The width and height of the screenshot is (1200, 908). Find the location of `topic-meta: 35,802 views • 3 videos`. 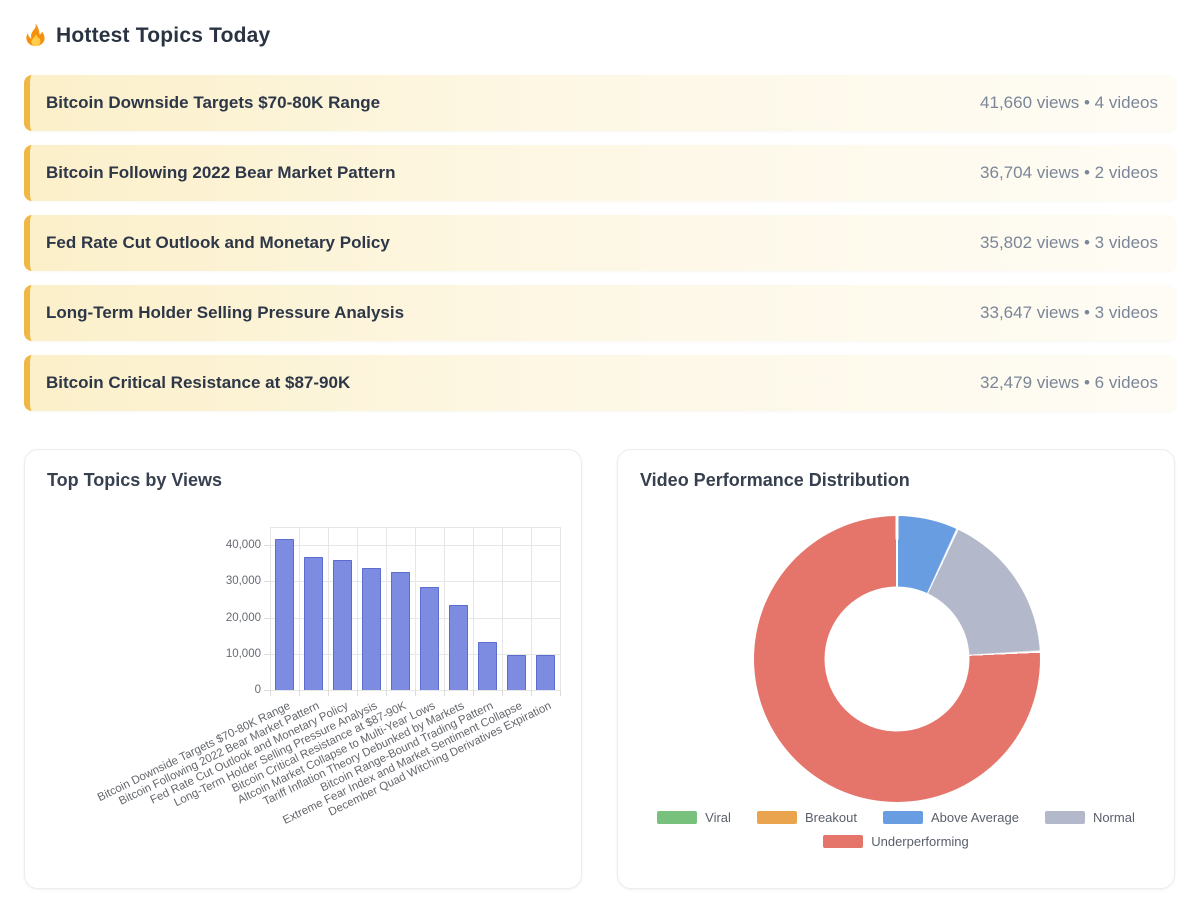

topic-meta: 35,802 views • 3 videos is located at coordinates (1069, 242).